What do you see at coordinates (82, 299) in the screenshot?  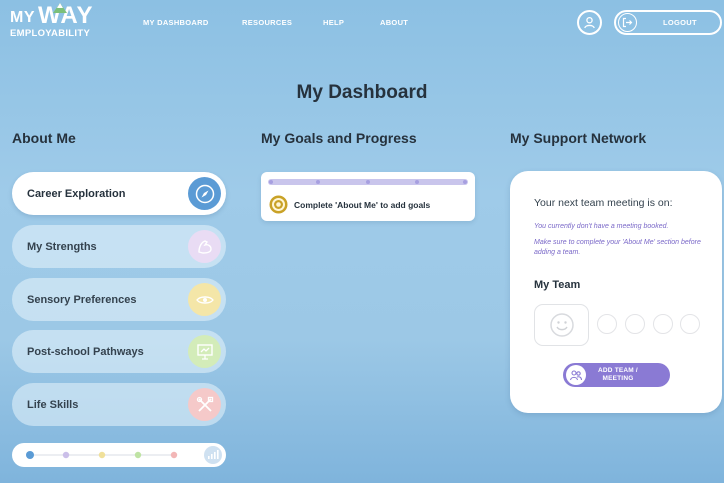 I see `about-item-label: Sensory Preferences` at bounding box center [82, 299].